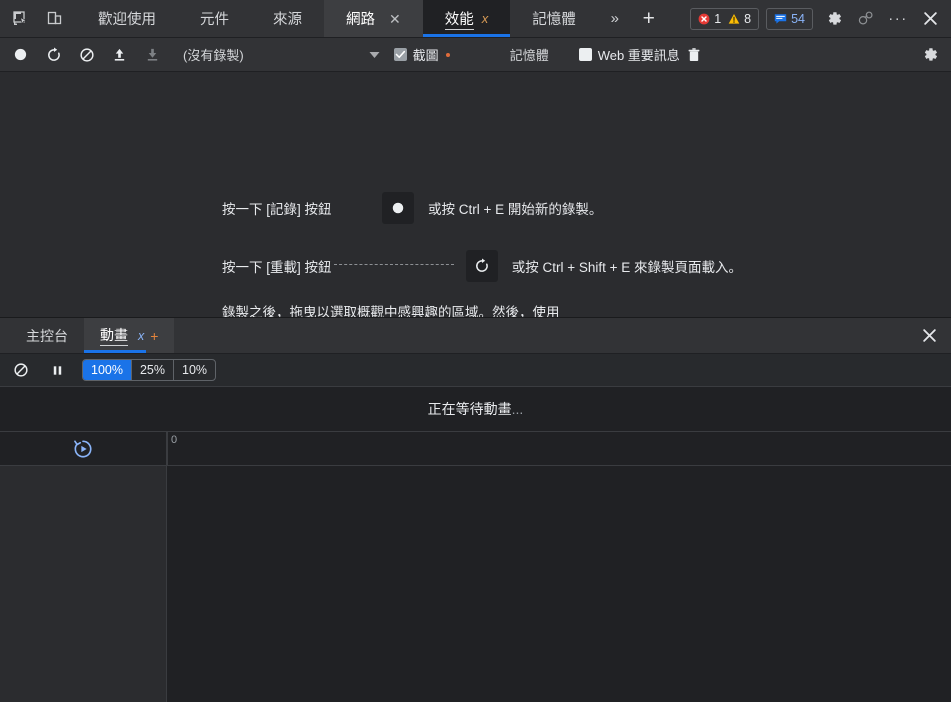 The height and width of the screenshot is (702, 951). Describe the element at coordinates (626, 267) in the screenshot. I see `reload-instruction-suffix: 或按 Ctrl + Shift + E 來錄製頁面載入。` at that location.